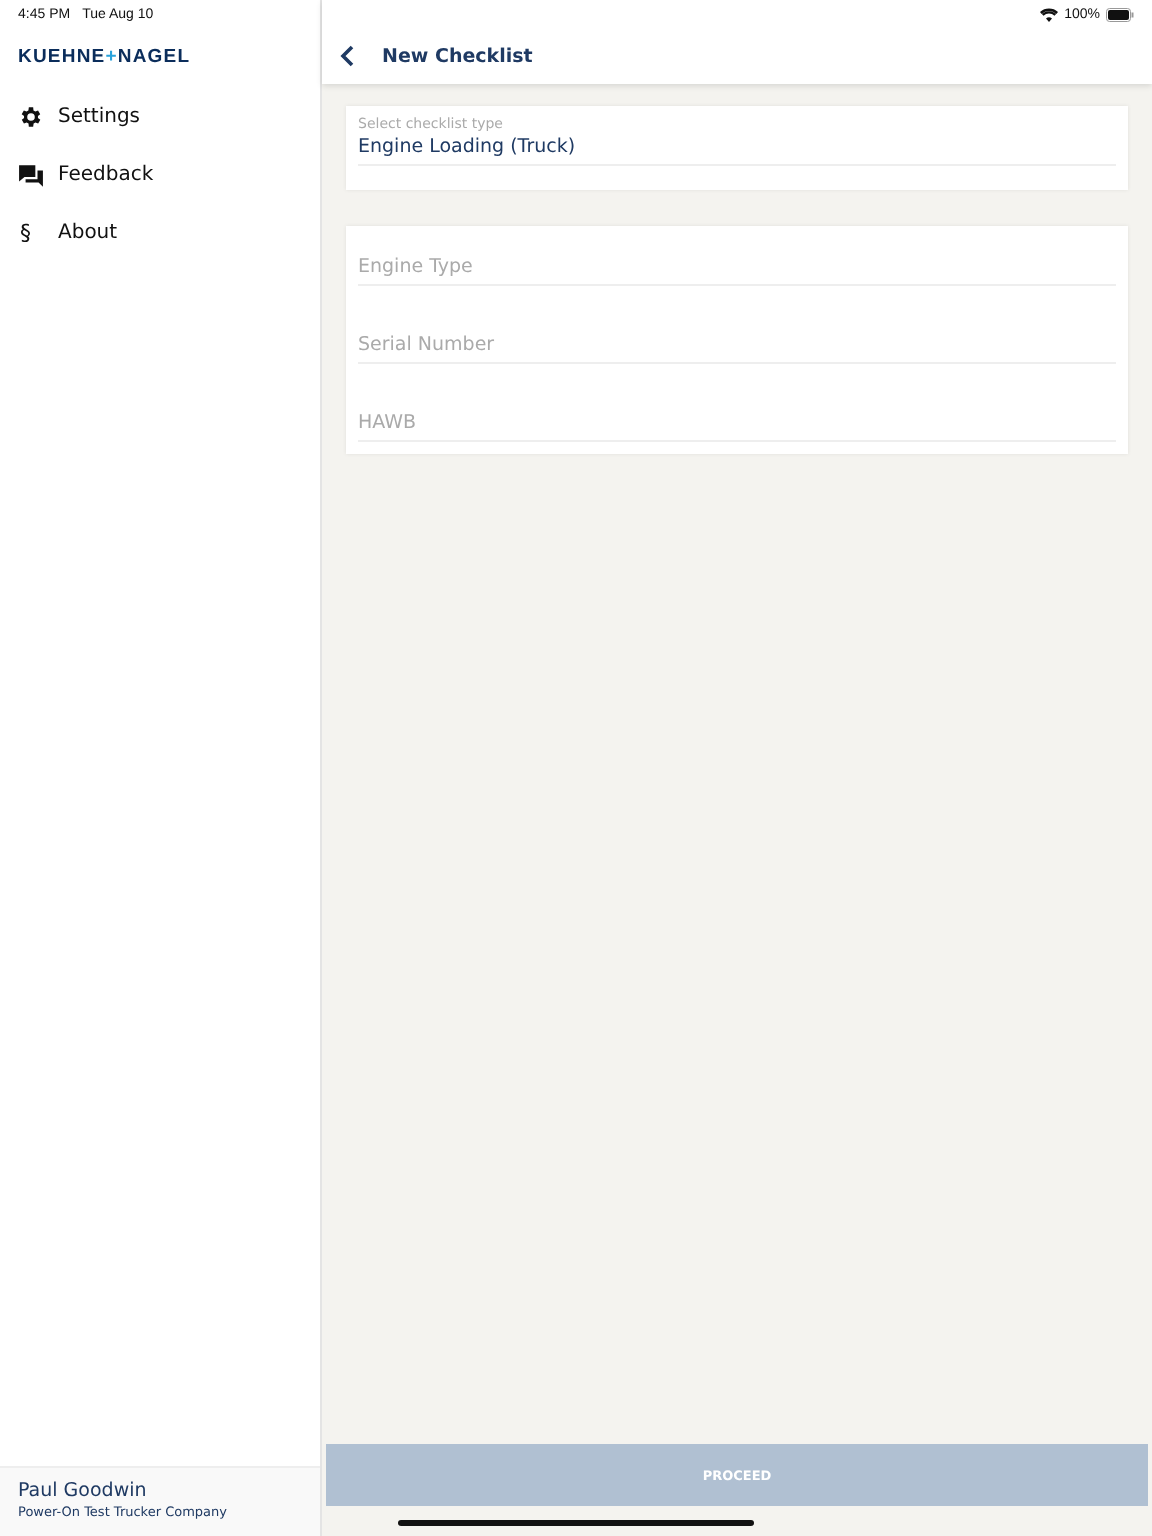 This screenshot has height=1536, width=1152. What do you see at coordinates (1120, 14) in the screenshot?
I see `battery-icon` at bounding box center [1120, 14].